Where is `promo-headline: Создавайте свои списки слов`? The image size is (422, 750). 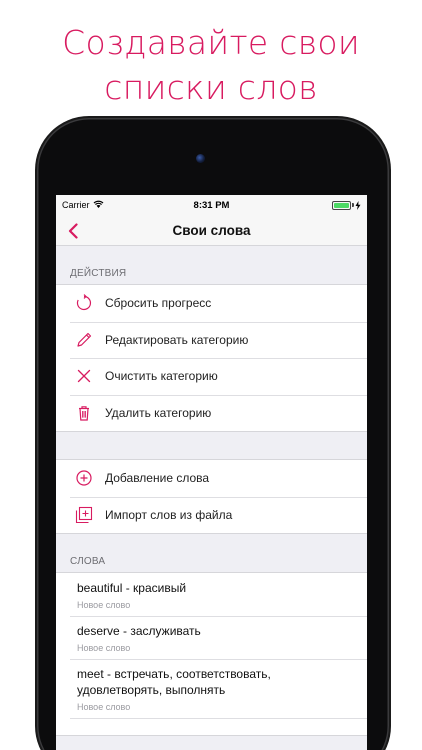
promo-headline: Создавайте свои списки слов is located at coordinates (211, 65).